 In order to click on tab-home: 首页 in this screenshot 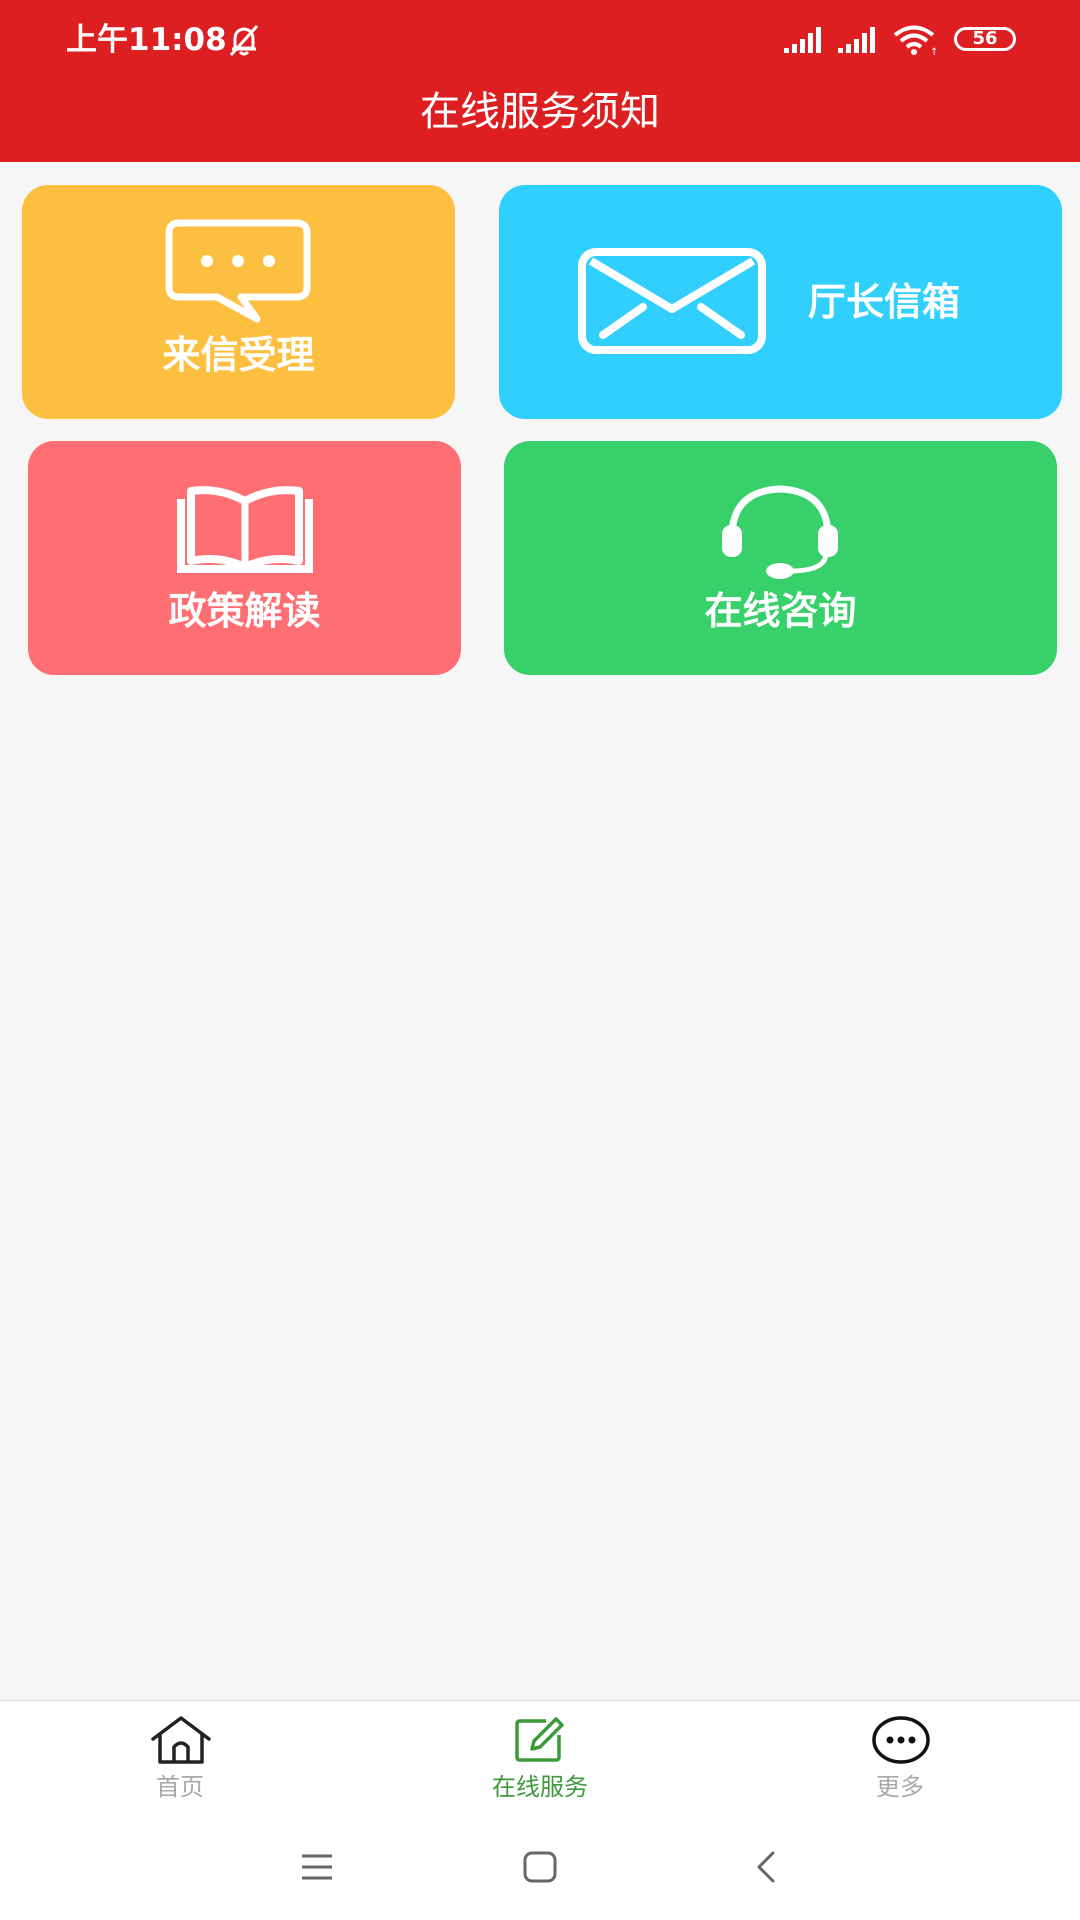, I will do `click(180, 1757)`.